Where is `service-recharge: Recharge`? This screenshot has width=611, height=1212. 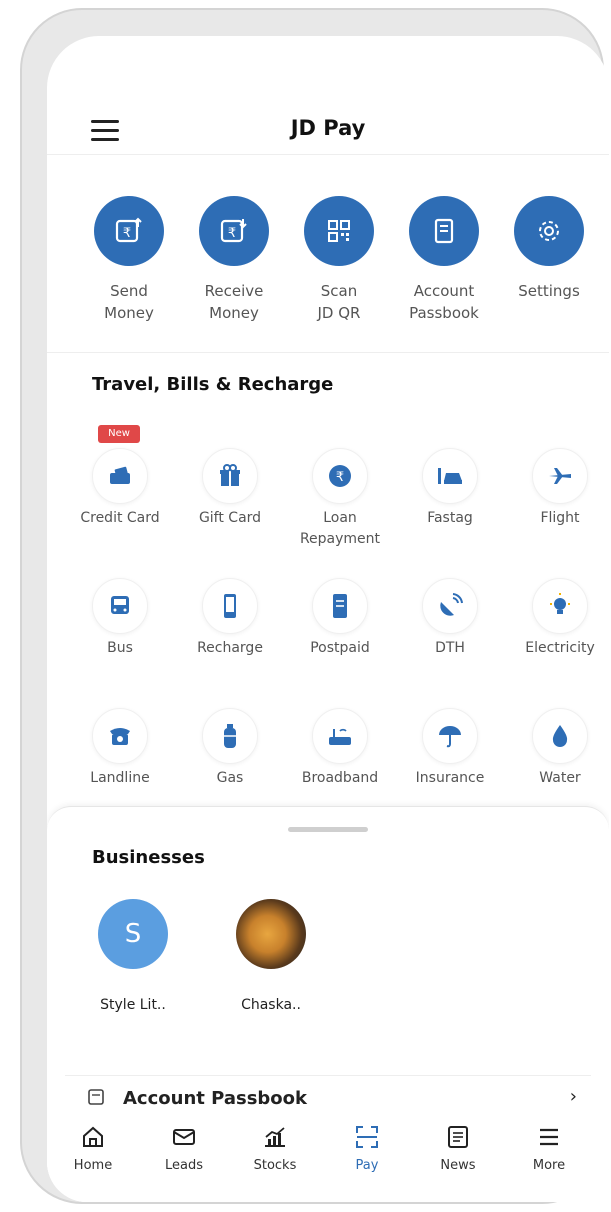
service-recharge: Recharge is located at coordinates (230, 618).